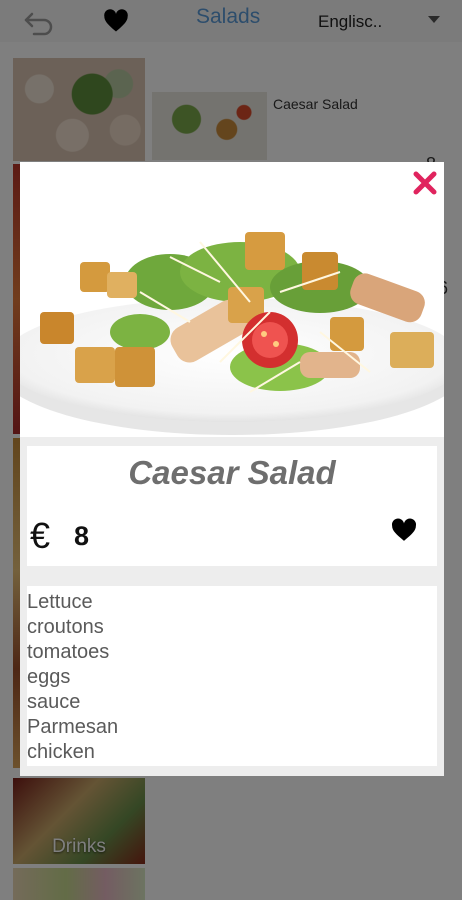  Describe the element at coordinates (54, 702) in the screenshot. I see `ingredient-item: sauce` at that location.